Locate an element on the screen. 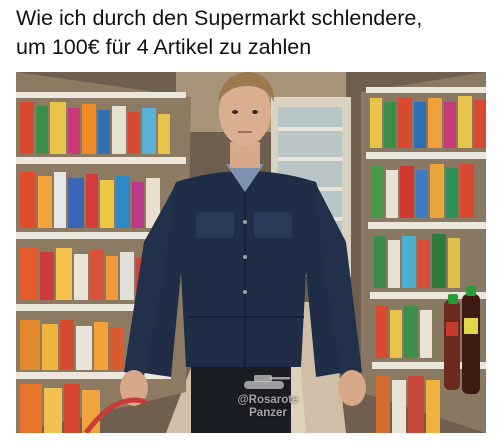 The width and height of the screenshot is (500, 441). watermark-line-1: @Rosarote is located at coordinates (268, 400).